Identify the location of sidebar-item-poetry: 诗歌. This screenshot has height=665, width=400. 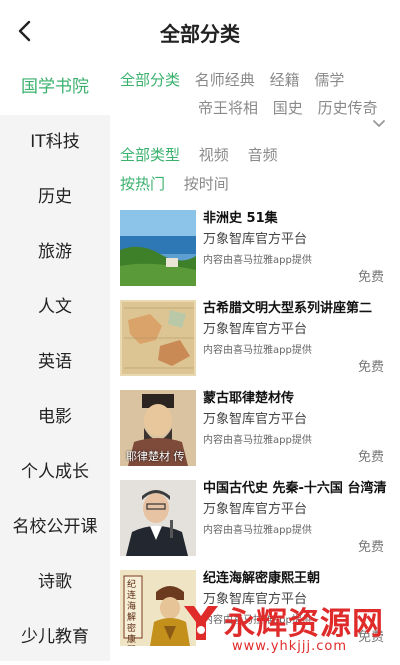
(55, 582).